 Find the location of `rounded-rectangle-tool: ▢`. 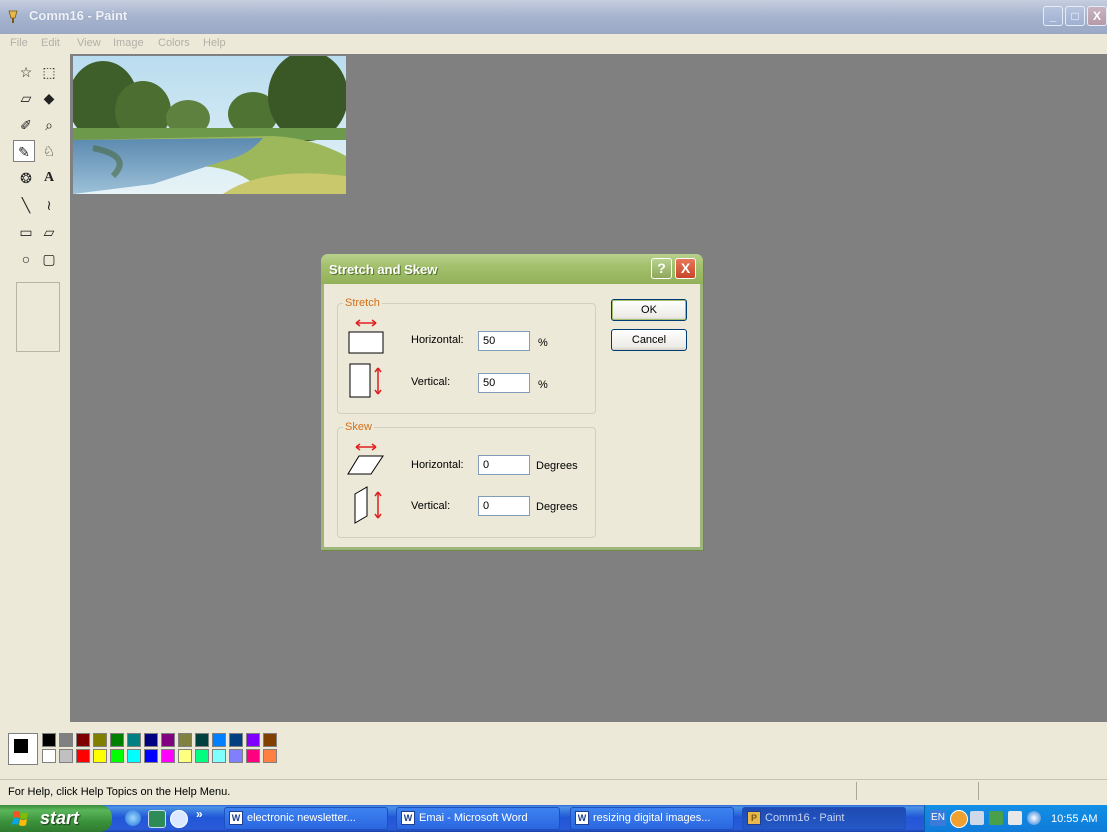

rounded-rectangle-tool: ▢ is located at coordinates (49, 259).